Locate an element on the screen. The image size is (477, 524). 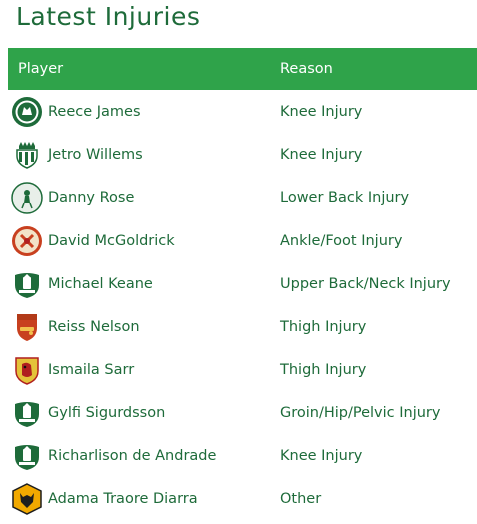
table-row: Reece James Knee Injury is located at coordinates (242, 111).